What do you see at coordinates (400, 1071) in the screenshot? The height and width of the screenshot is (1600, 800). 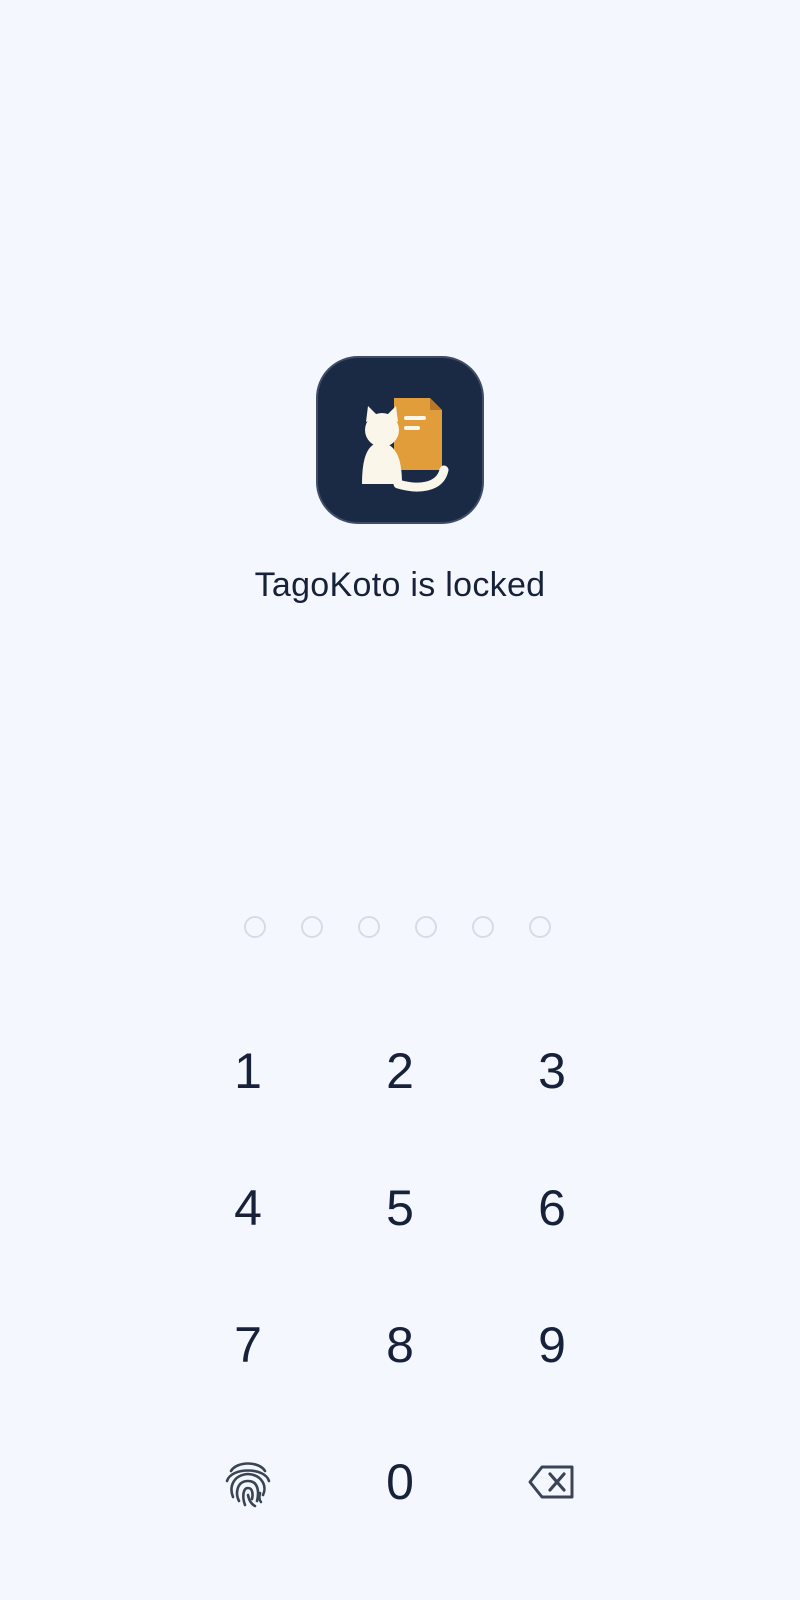 I see `key-2: 2` at bounding box center [400, 1071].